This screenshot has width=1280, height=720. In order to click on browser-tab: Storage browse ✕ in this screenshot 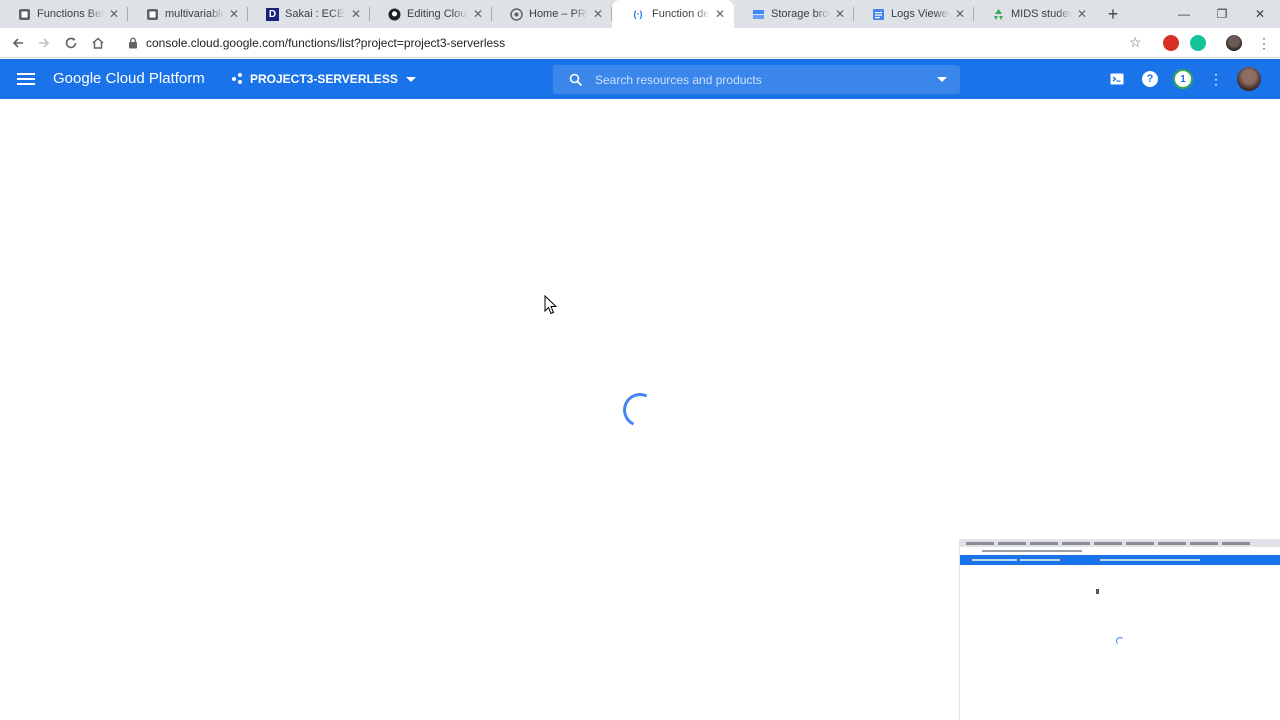, I will do `click(794, 14)`.